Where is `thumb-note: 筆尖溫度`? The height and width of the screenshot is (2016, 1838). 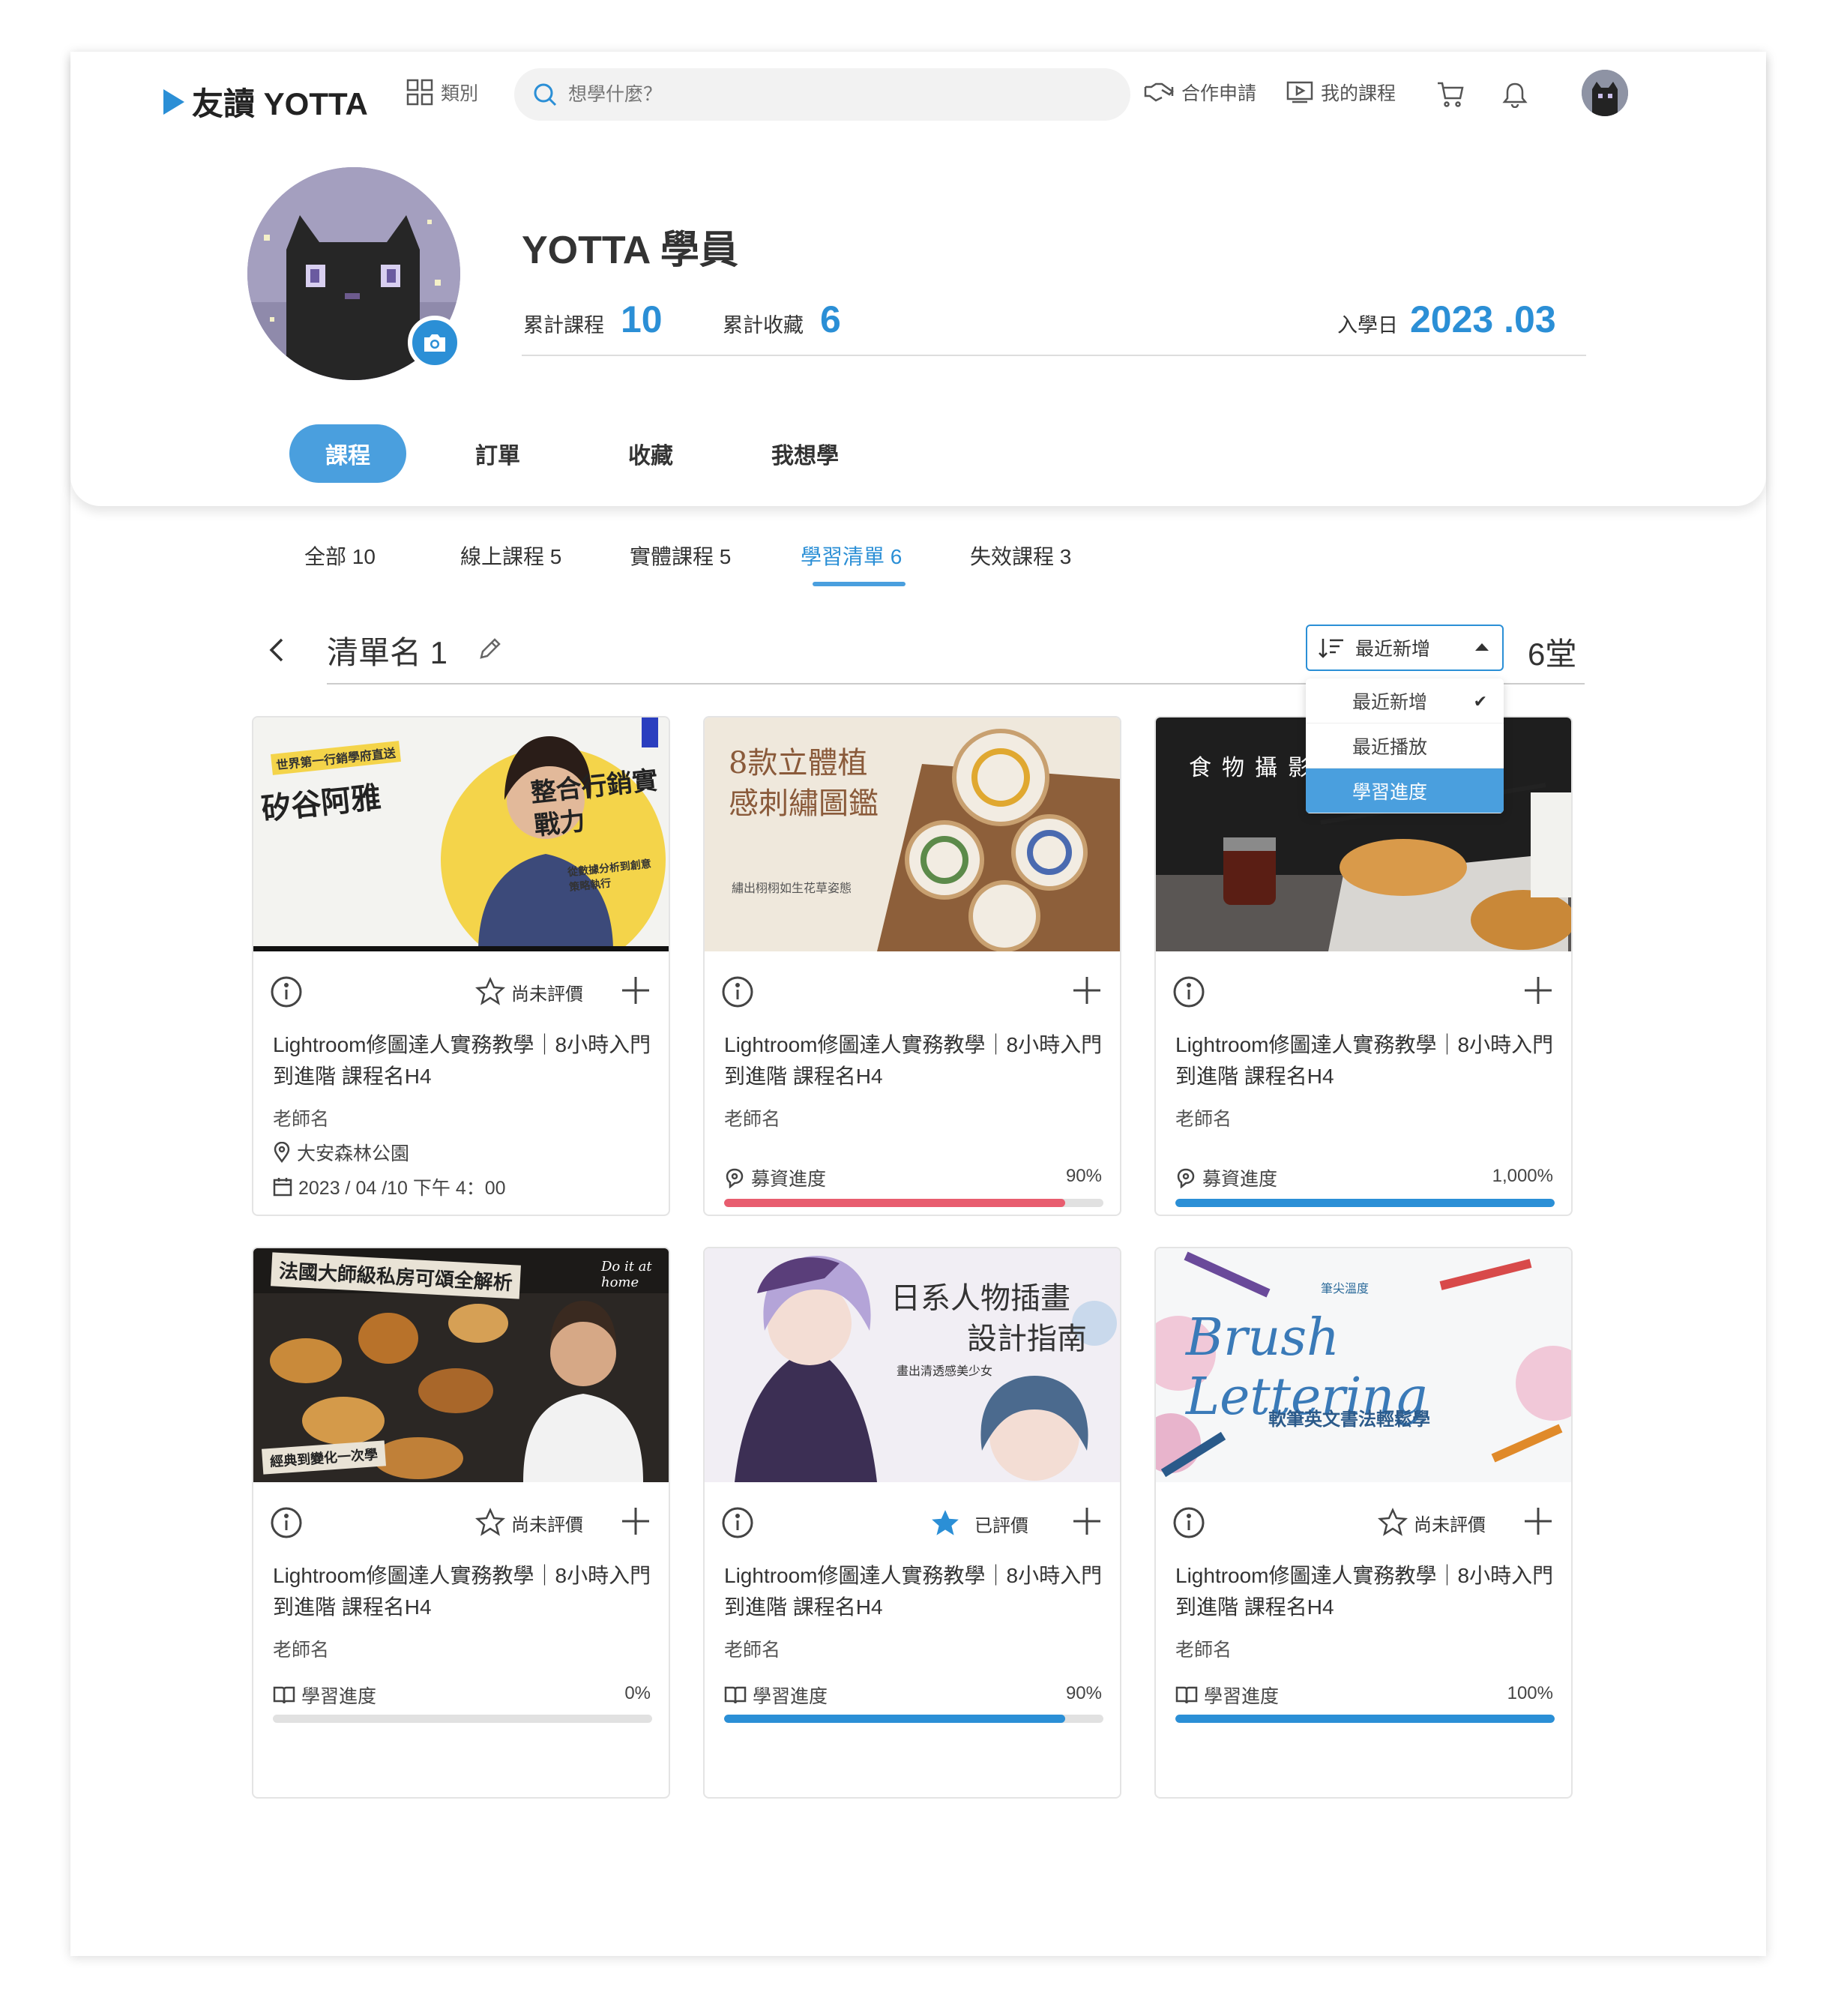 thumb-note: 筆尖溫度 is located at coordinates (1345, 1288).